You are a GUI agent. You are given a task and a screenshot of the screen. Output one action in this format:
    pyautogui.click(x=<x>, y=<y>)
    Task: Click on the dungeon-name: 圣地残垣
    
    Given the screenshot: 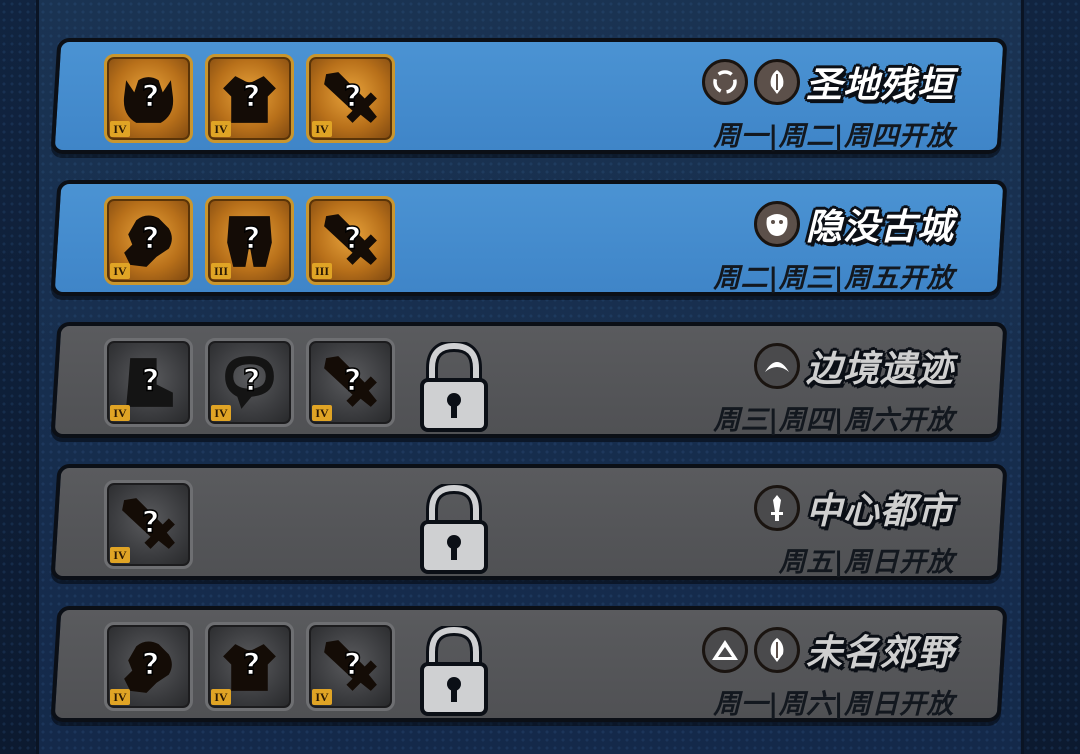 What is the action you would take?
    pyautogui.click(x=879, y=85)
    